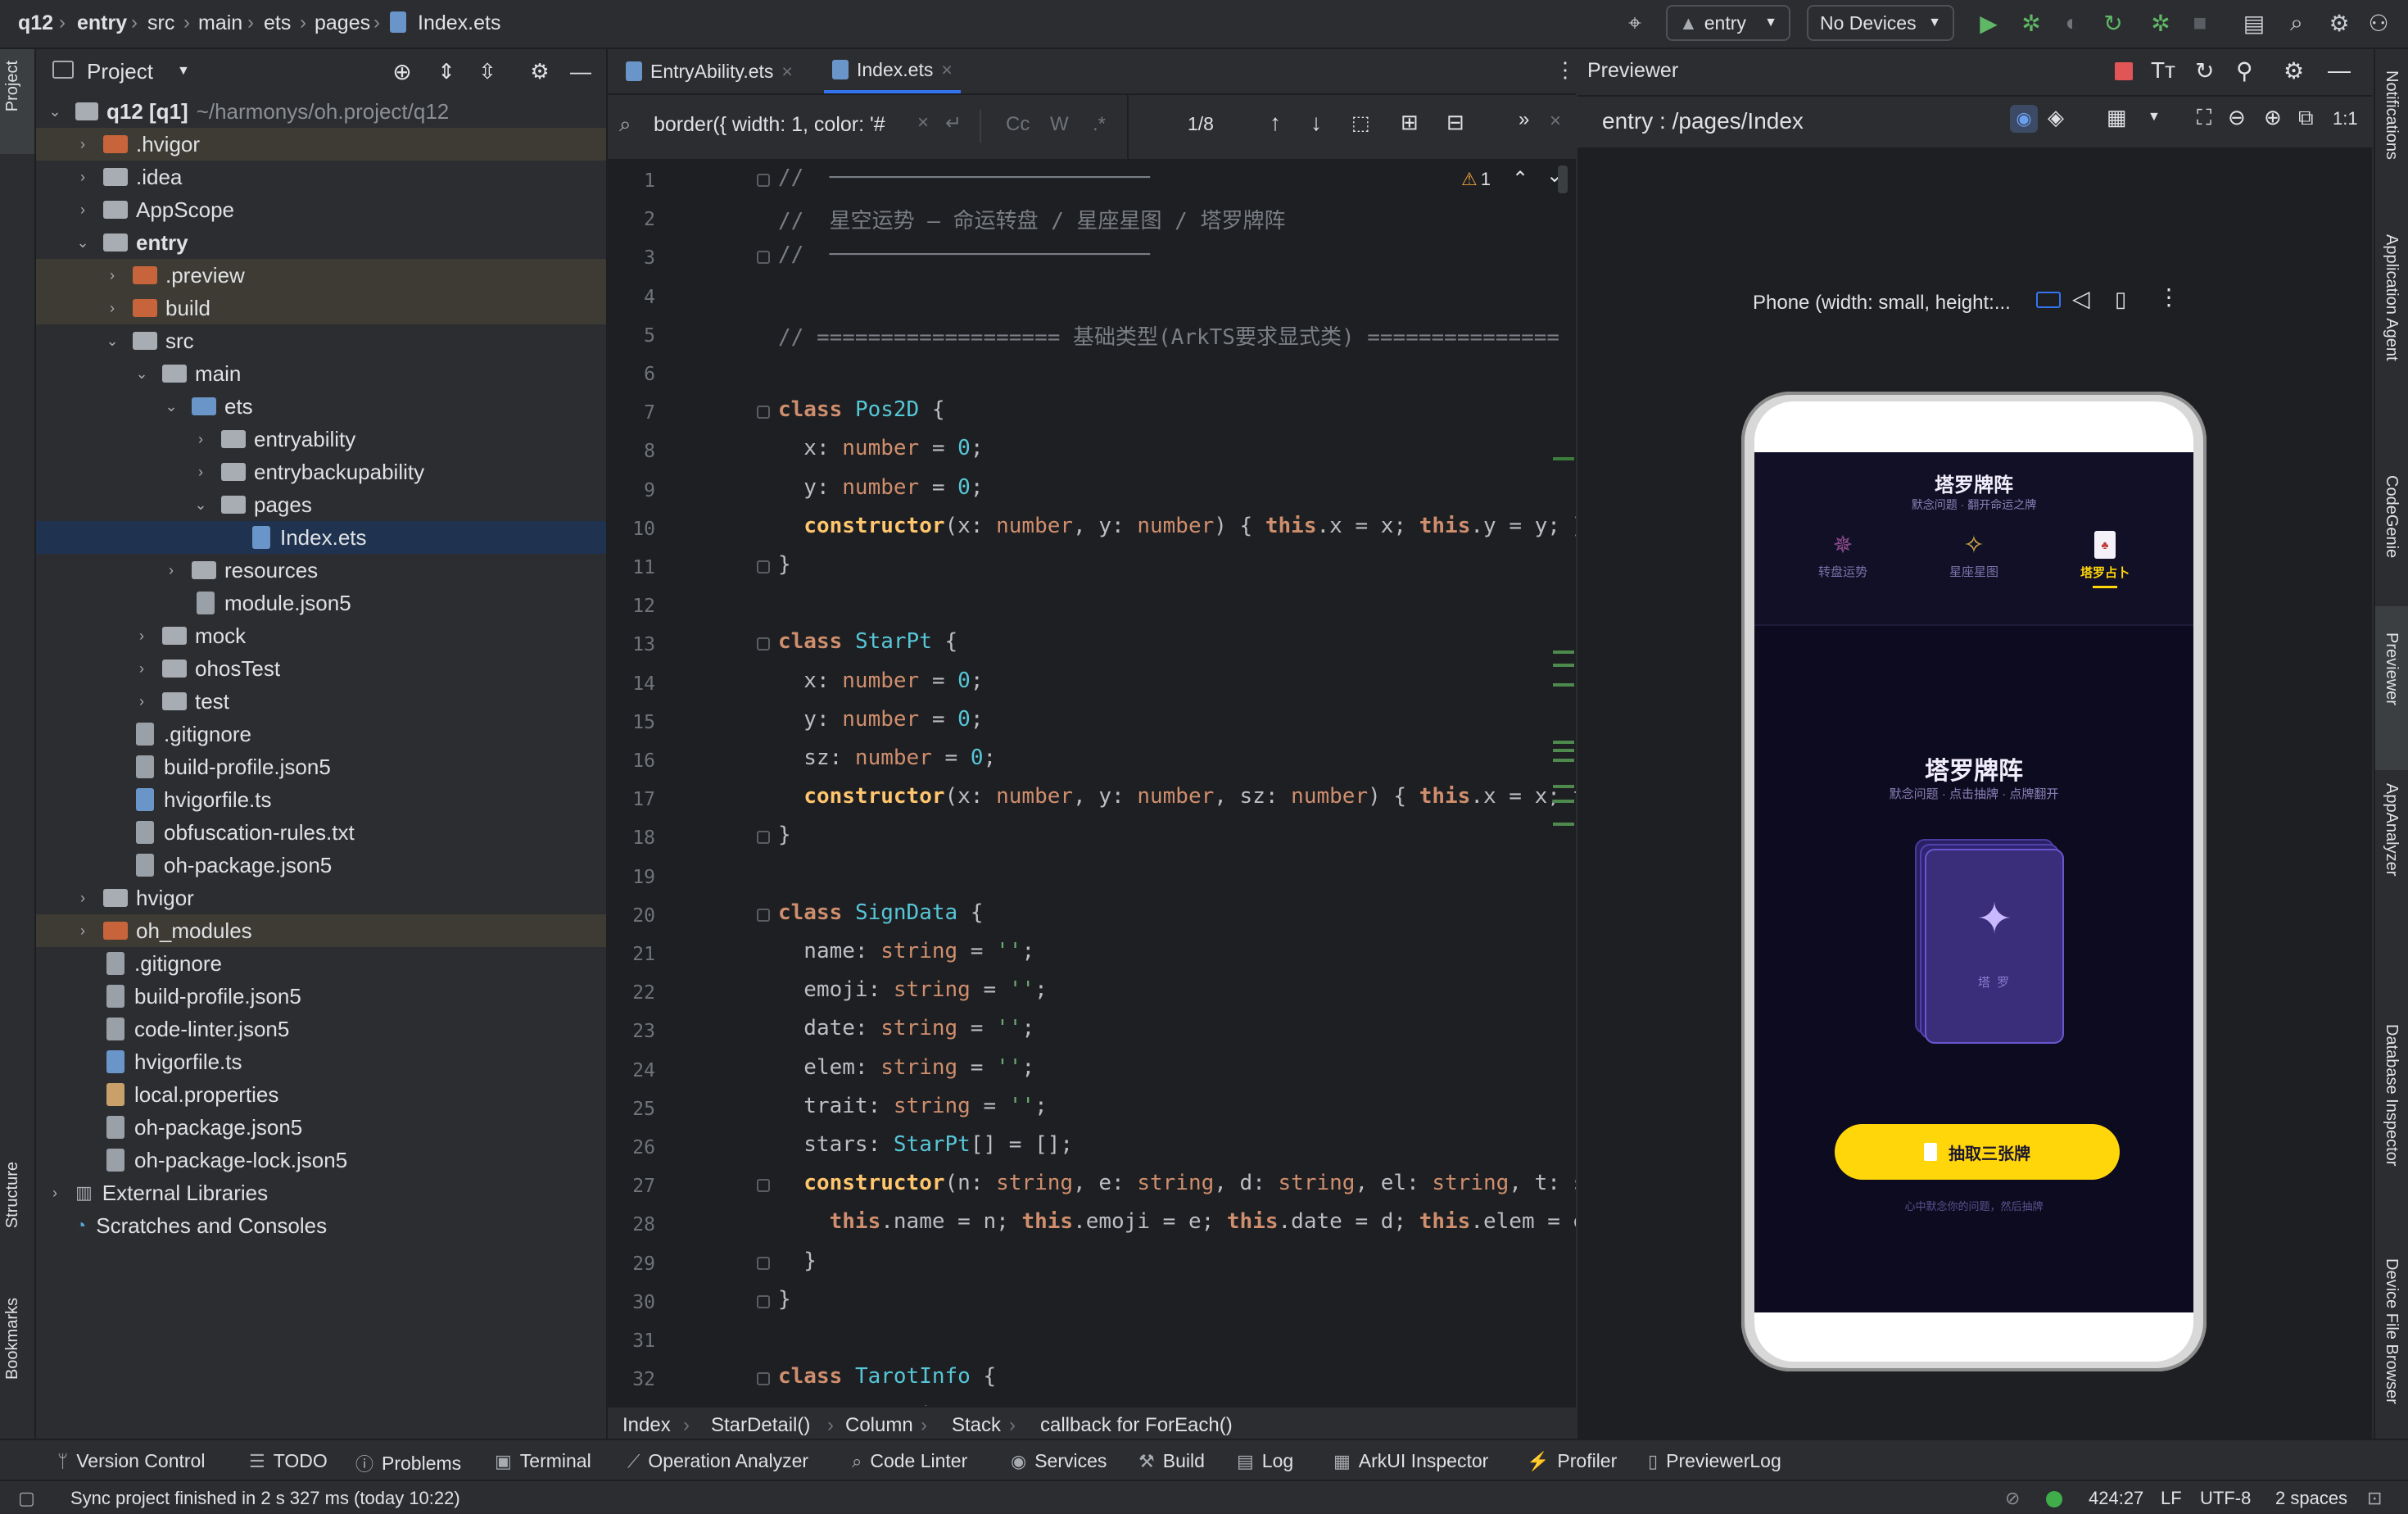  I want to click on expand-all-icon: ⇕, so click(446, 71).